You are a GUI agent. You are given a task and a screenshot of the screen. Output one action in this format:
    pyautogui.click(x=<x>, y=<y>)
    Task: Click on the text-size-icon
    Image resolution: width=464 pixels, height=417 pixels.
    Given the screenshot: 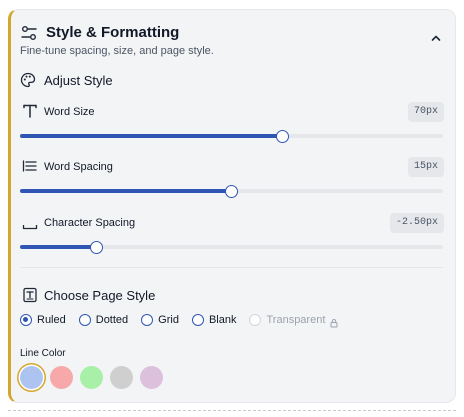 What is the action you would take?
    pyautogui.click(x=30, y=111)
    